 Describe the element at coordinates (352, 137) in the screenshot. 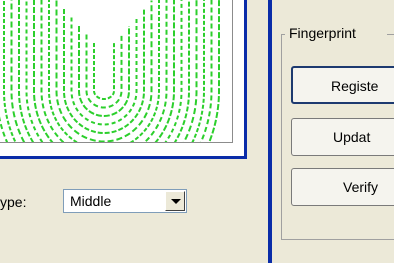

I see `update-button-label: Updat` at that location.